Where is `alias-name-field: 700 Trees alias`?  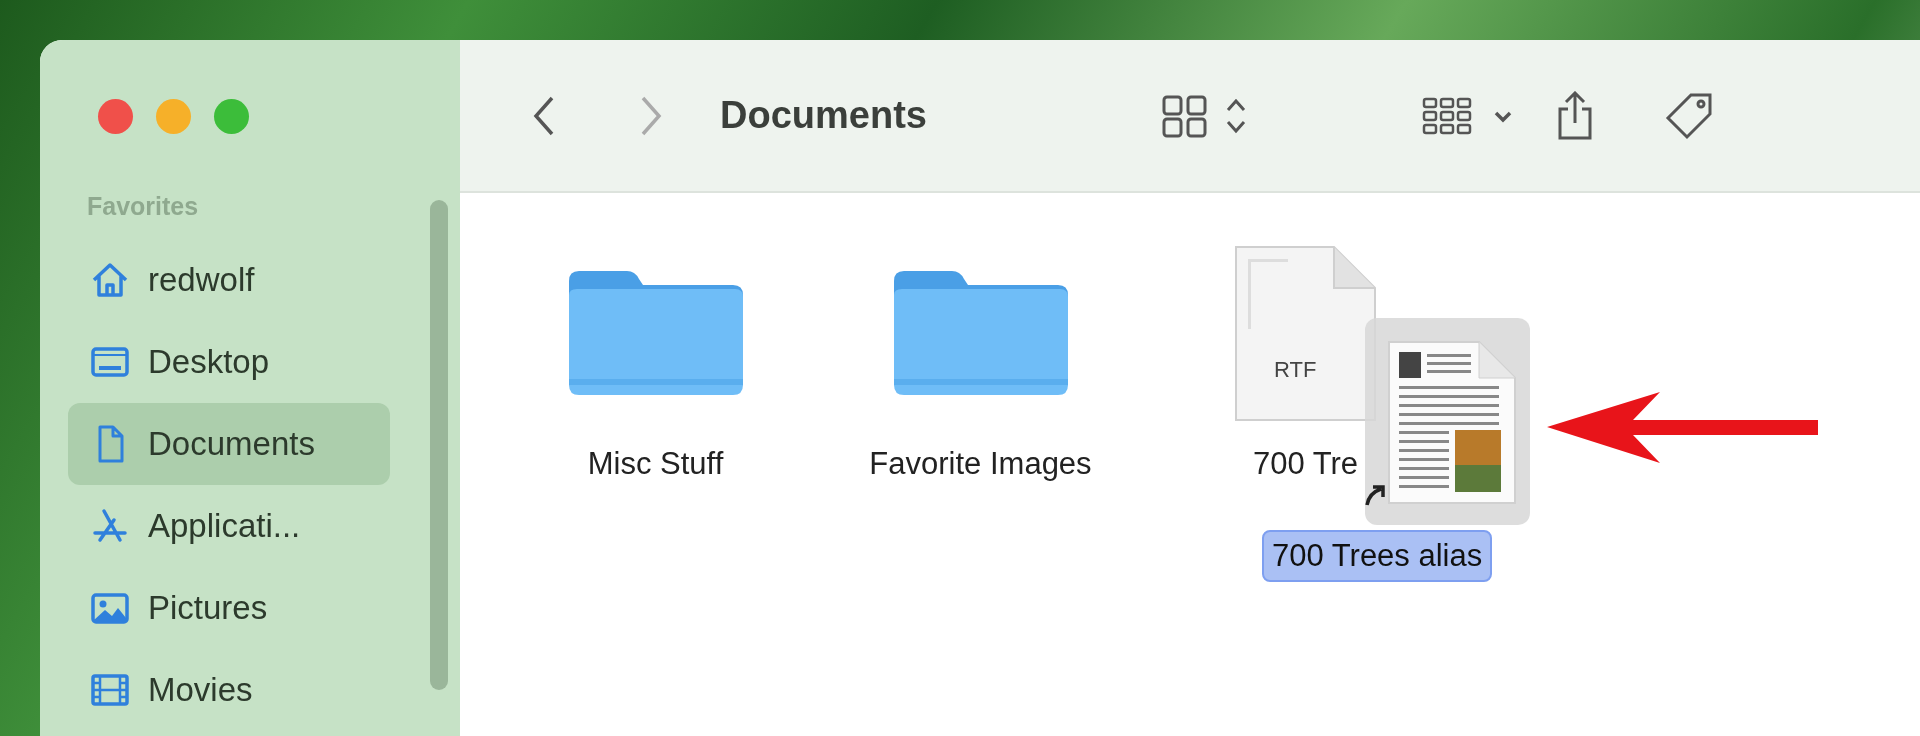 alias-name-field: 700 Trees alias is located at coordinates (1377, 556).